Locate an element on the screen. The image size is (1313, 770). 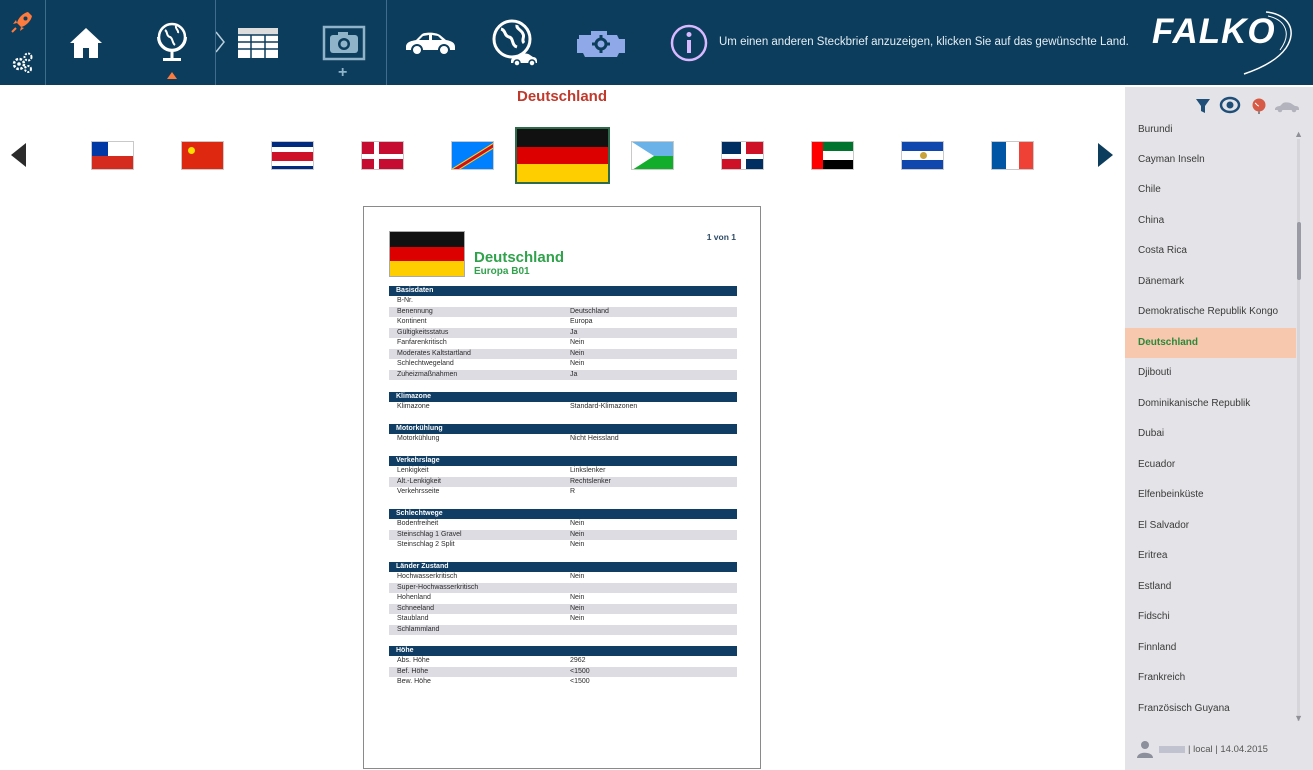
section-klimazone: Klimazone Klimazone Standard-Klimazonen is located at coordinates (563, 402).